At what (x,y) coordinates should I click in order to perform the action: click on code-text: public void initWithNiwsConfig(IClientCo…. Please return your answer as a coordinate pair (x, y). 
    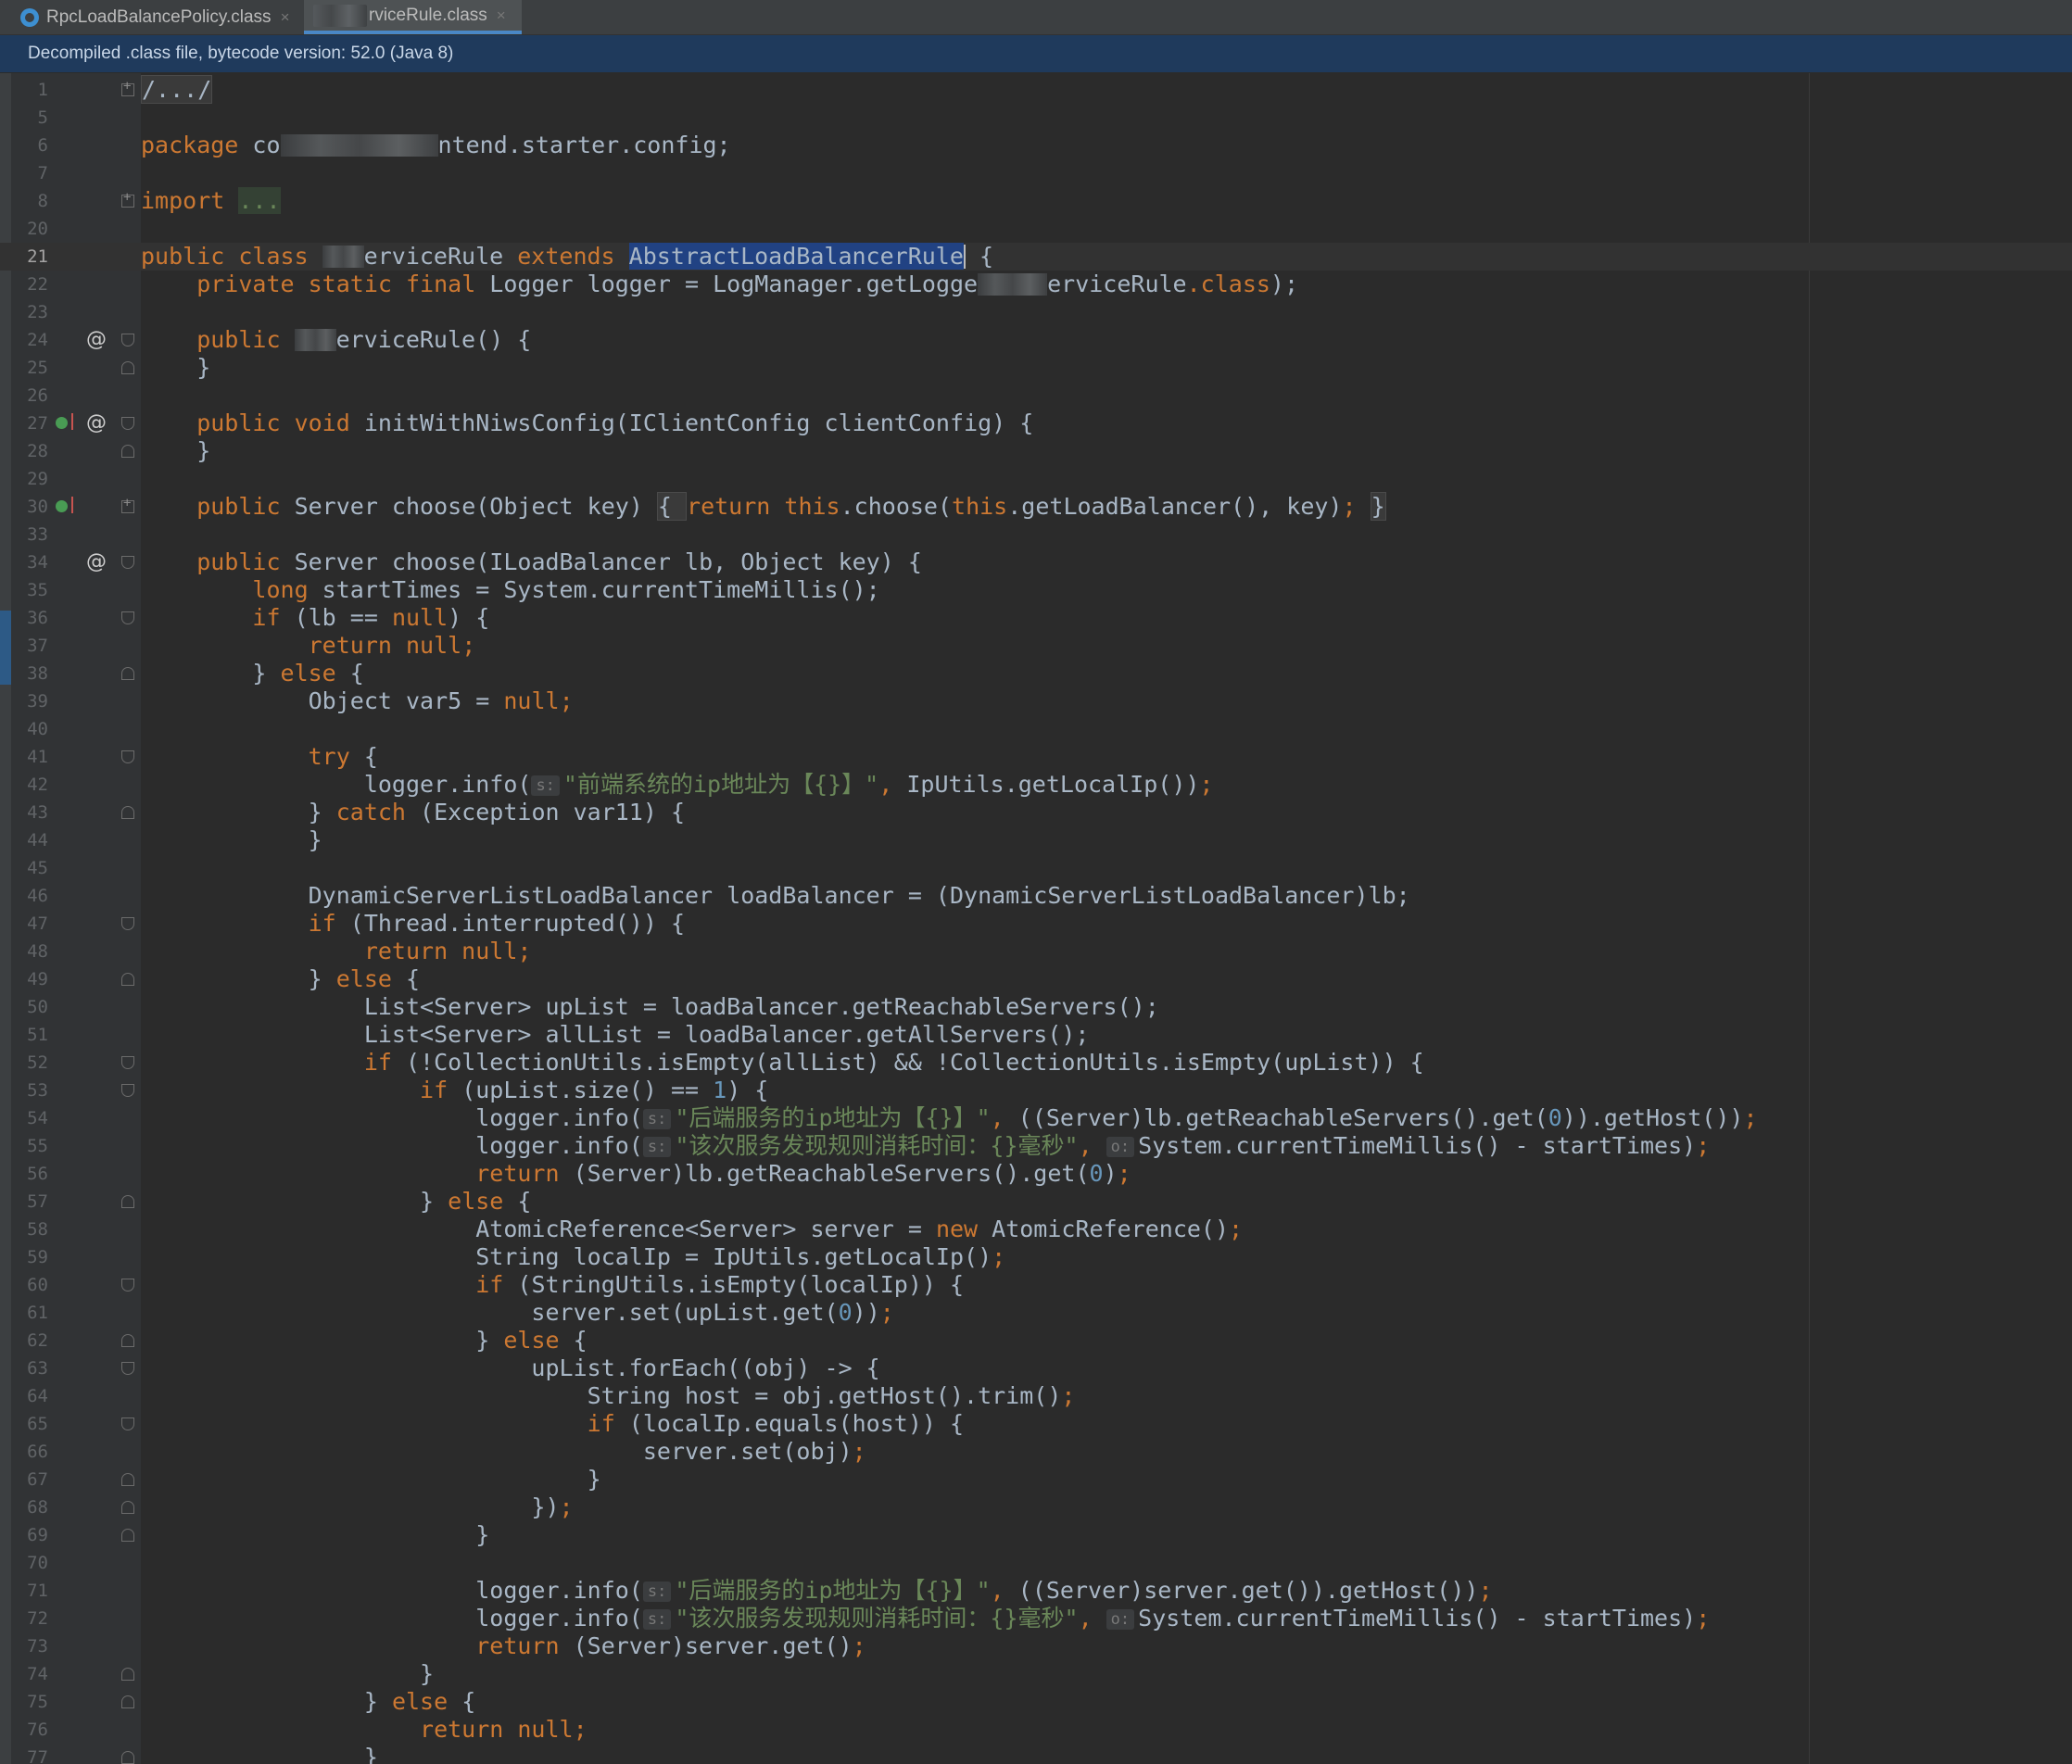
    Looking at the image, I should click on (587, 423).